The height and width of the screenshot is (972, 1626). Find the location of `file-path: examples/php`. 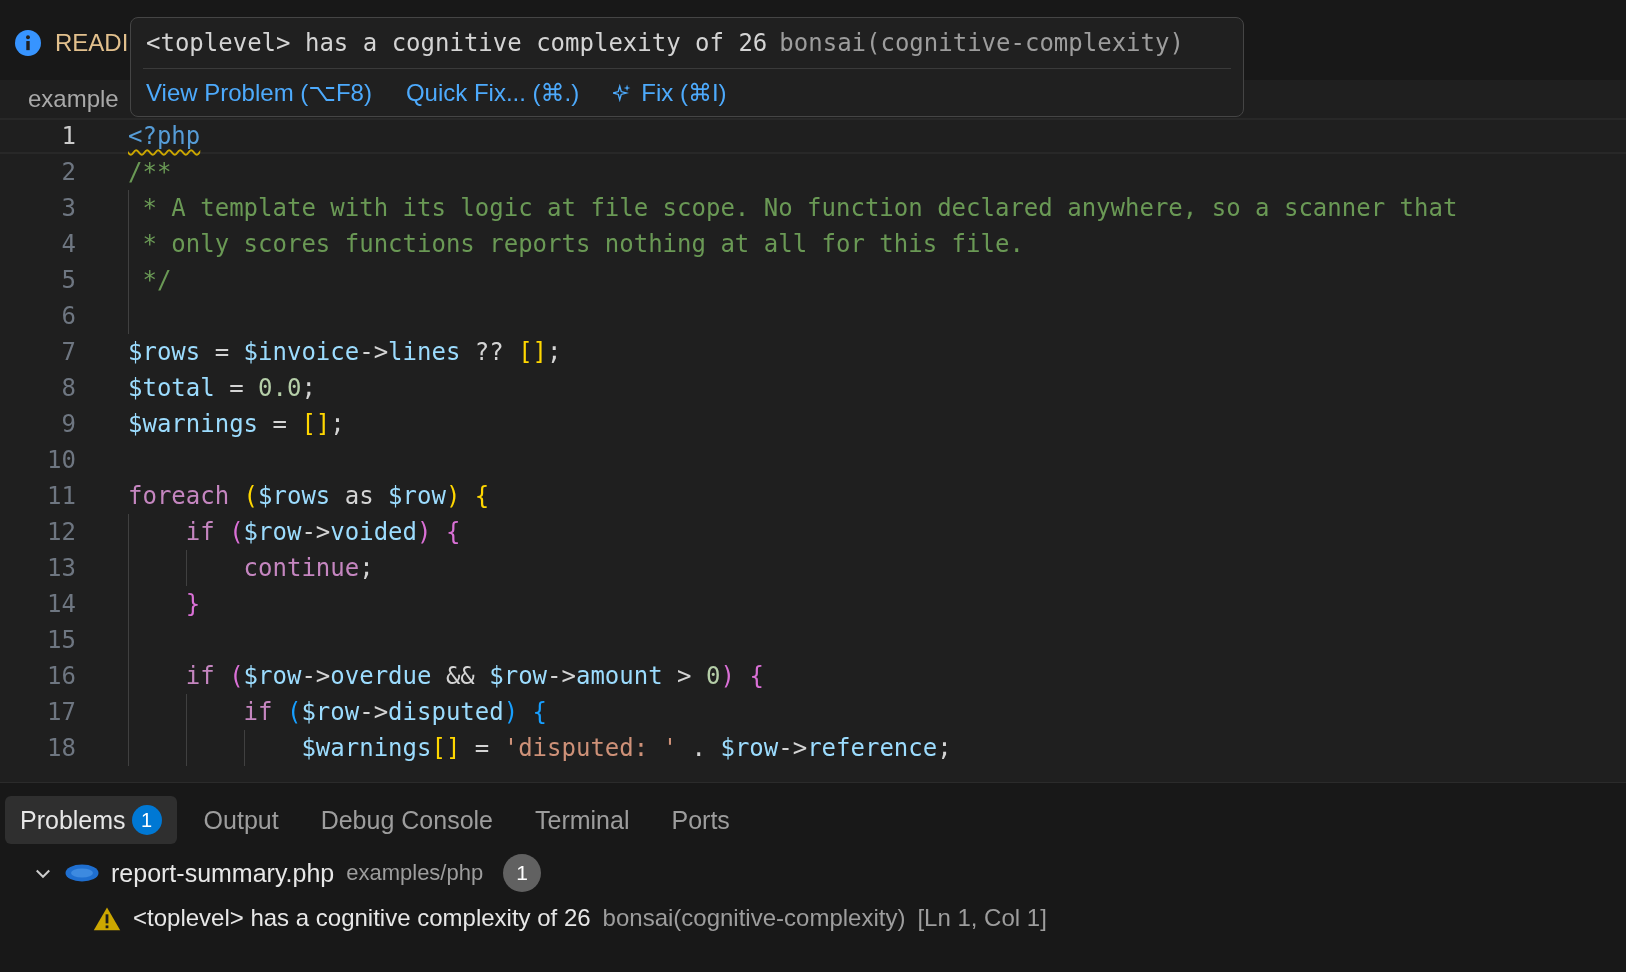

file-path: examples/php is located at coordinates (415, 873).